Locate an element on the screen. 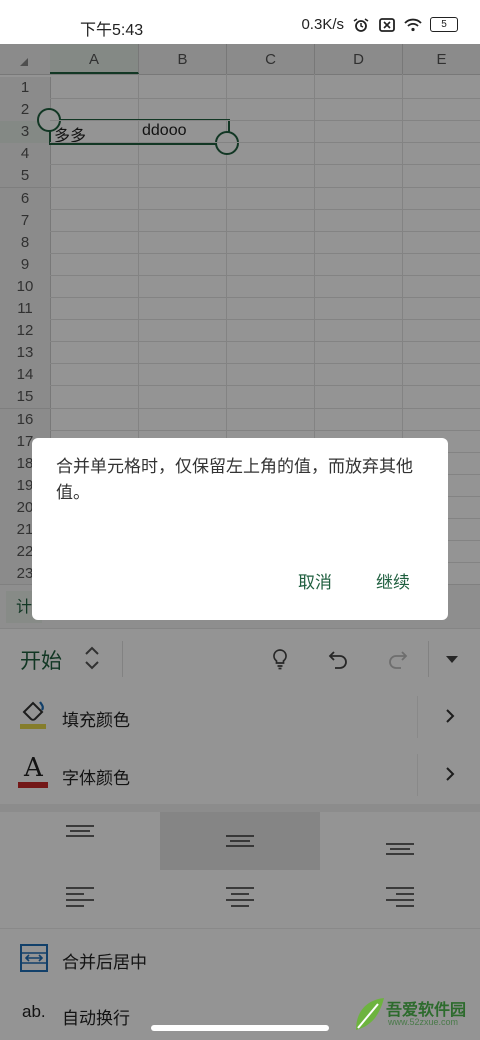  watermark-url: www.52zxue.com is located at coordinates (423, 1022).